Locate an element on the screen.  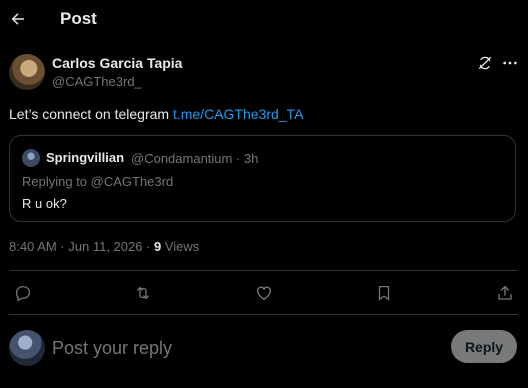
bookmark-icon is located at coordinates (384, 293).